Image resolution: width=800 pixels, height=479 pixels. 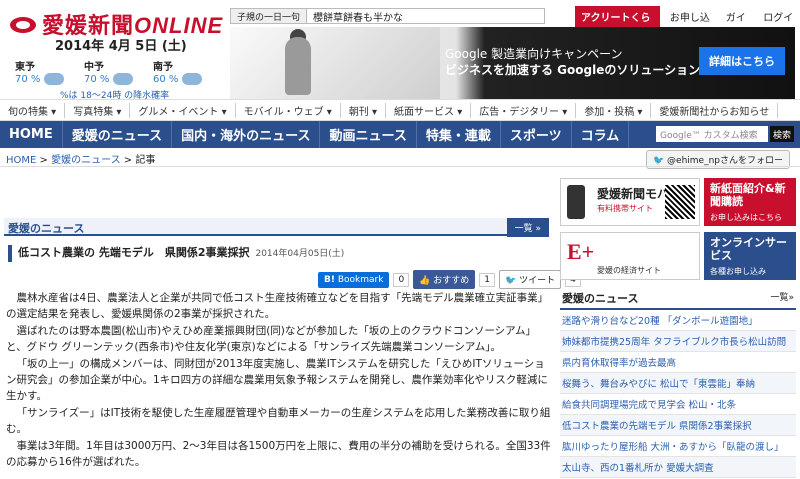 I want to click on list-item: 迷路や滑り台など20種 「ダンボール遊園地」, so click(x=678, y=320).